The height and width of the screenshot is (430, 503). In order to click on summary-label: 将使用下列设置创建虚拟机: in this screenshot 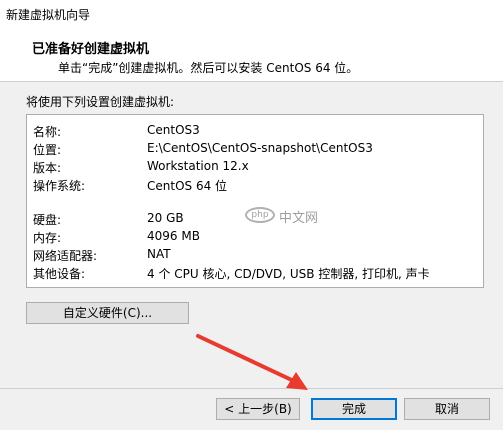, I will do `click(100, 102)`.